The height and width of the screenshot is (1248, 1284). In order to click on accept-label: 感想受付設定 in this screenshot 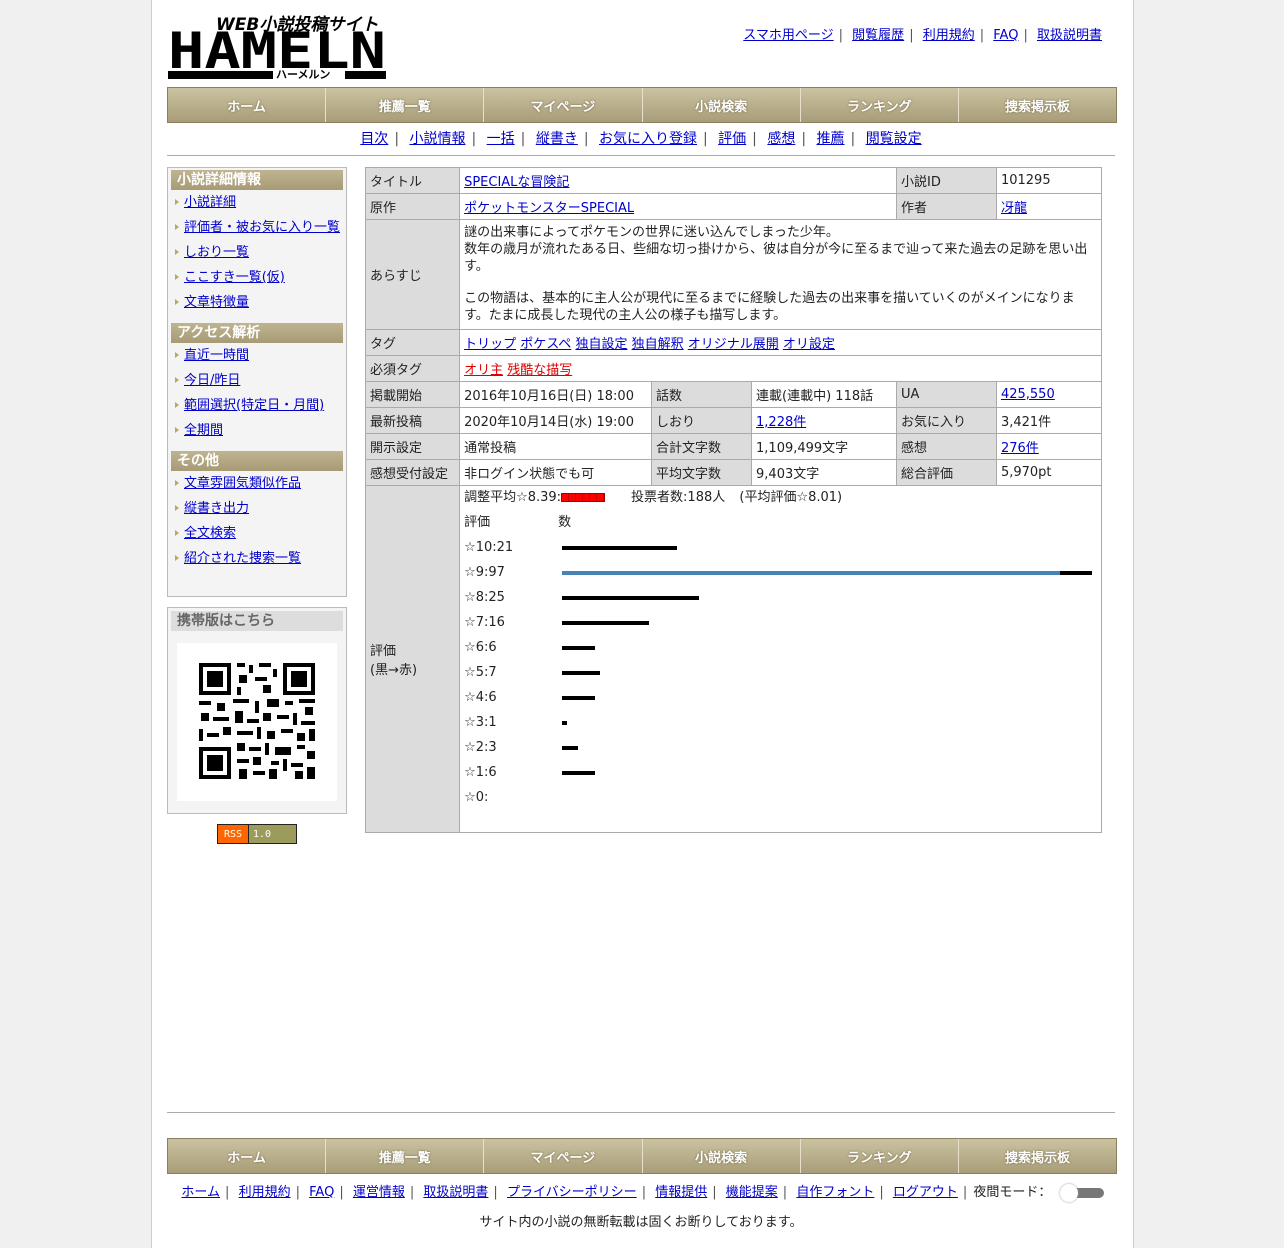, I will do `click(412, 472)`.